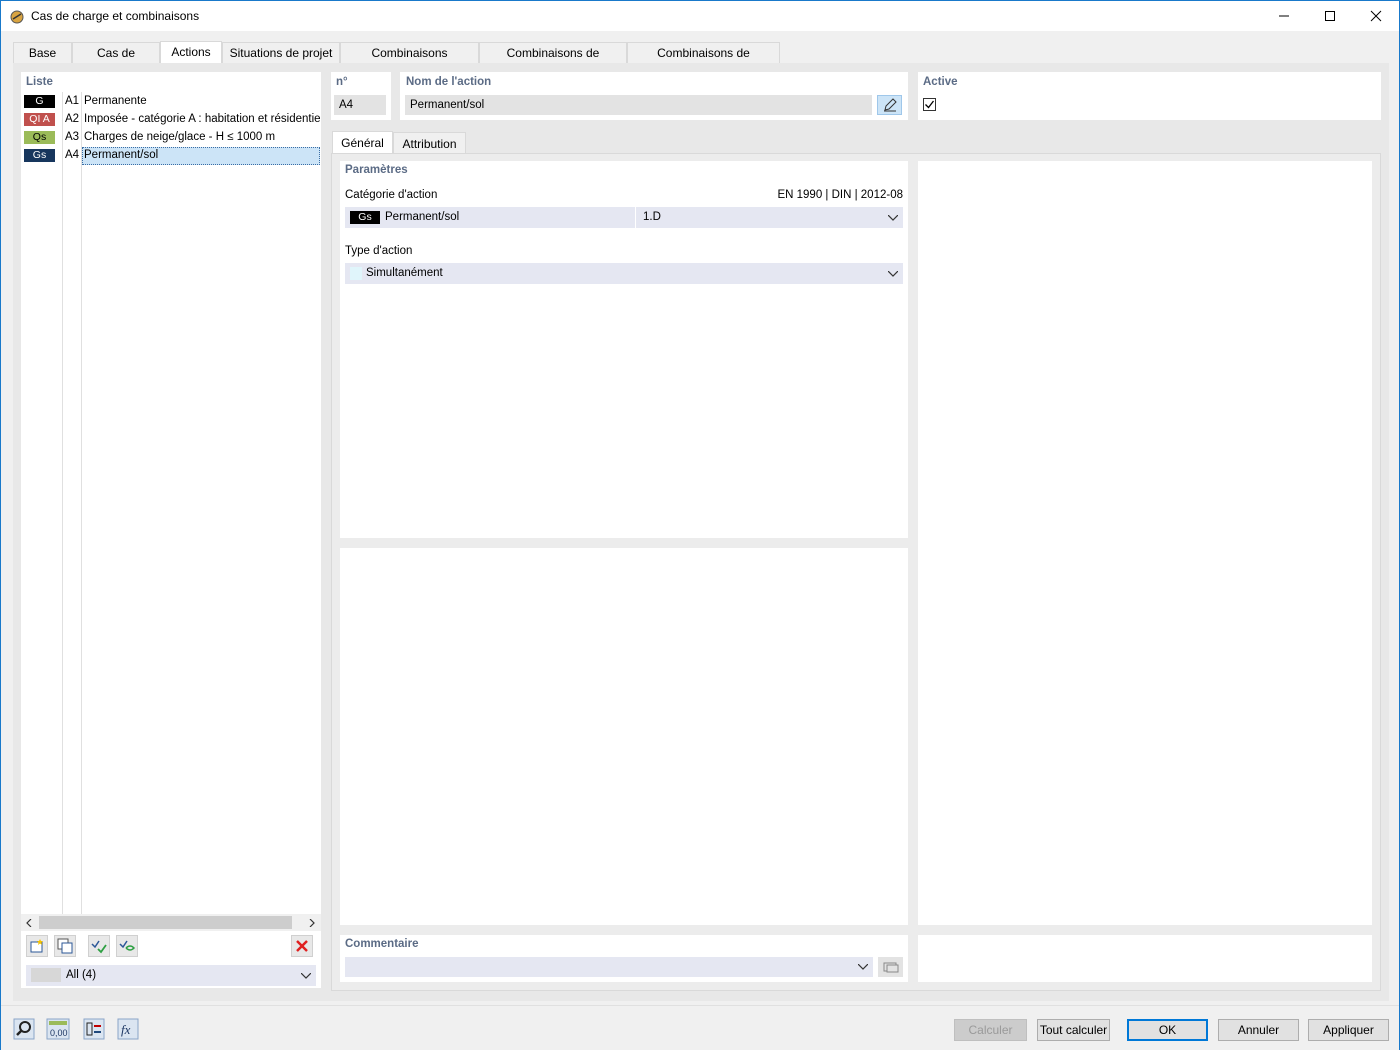 The image size is (1400, 1050). What do you see at coordinates (1149, 96) in the screenshot?
I see `active-panel: Active` at bounding box center [1149, 96].